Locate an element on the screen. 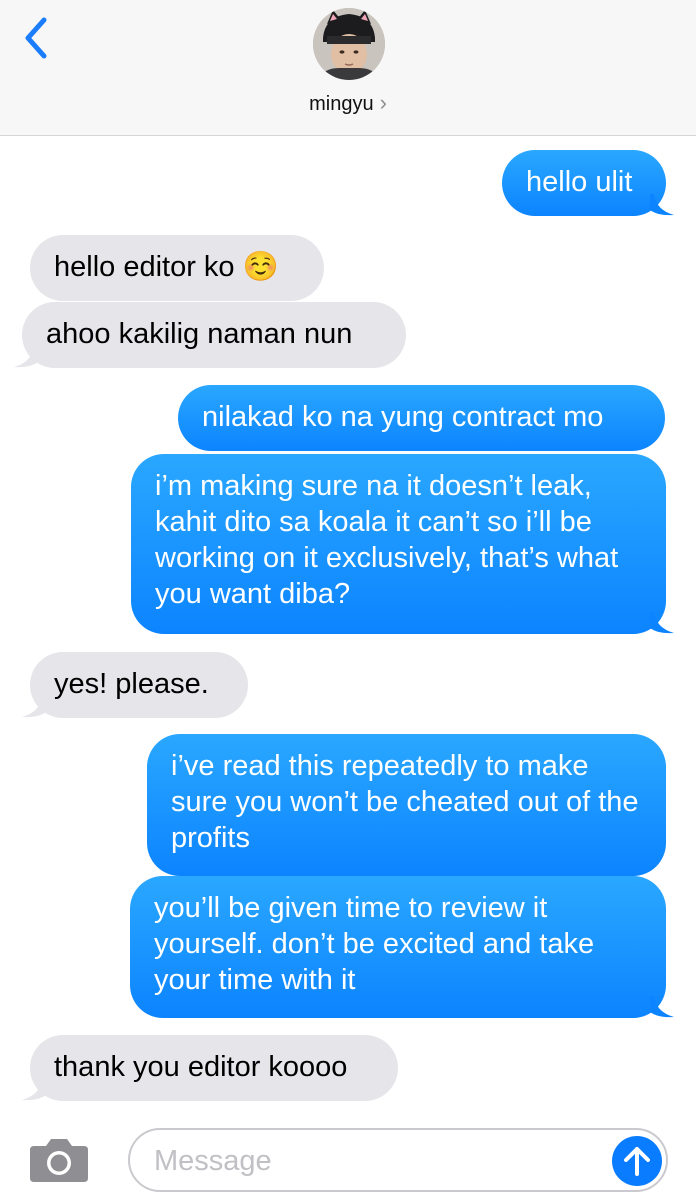 The height and width of the screenshot is (1200, 696). camera-icon is located at coordinates (59, 1160).